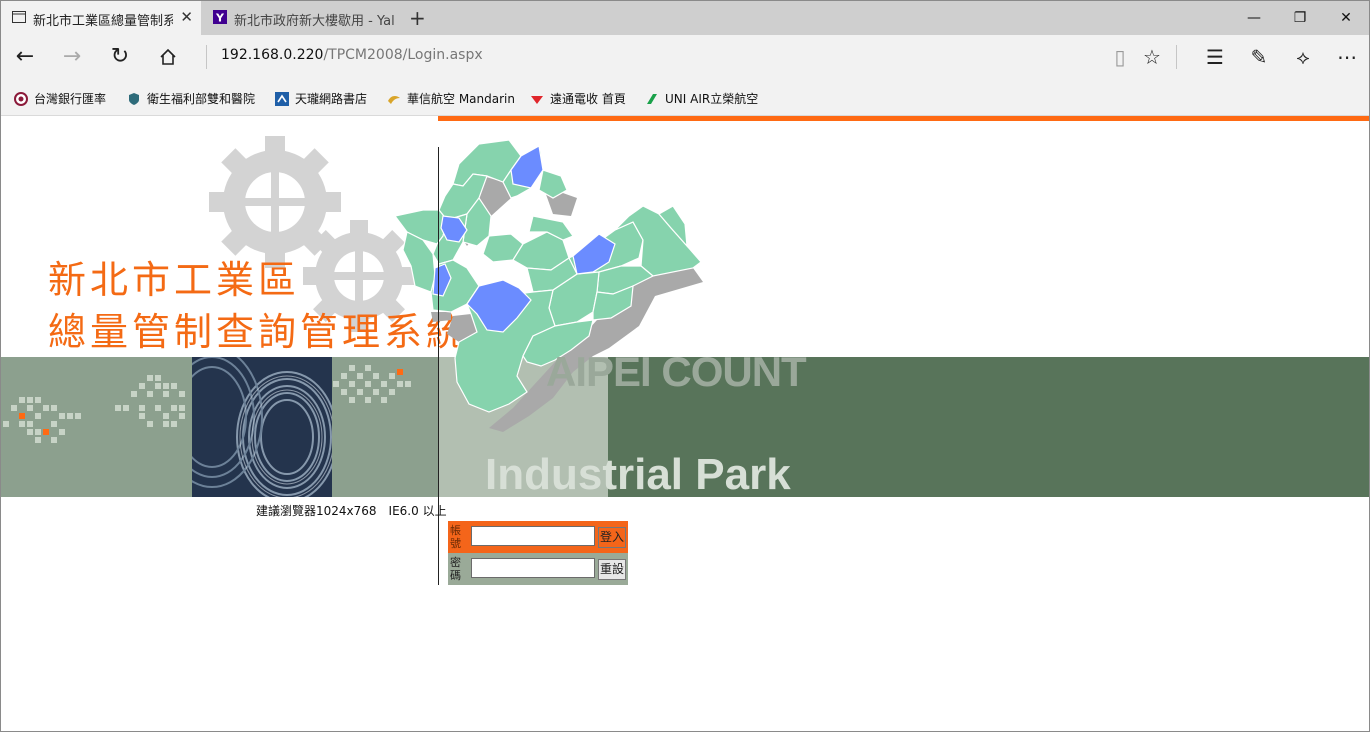  Describe the element at coordinates (25, 57) in the screenshot. I see `back-button: ←` at that location.